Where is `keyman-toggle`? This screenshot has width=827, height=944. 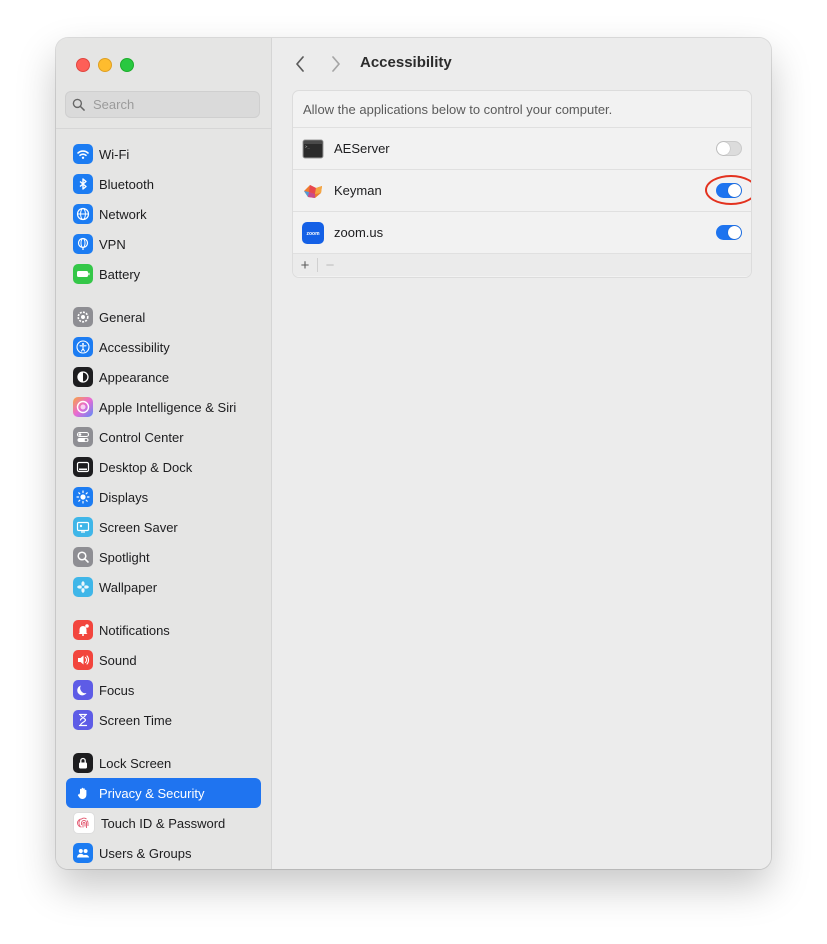
keyman-toggle is located at coordinates (729, 190).